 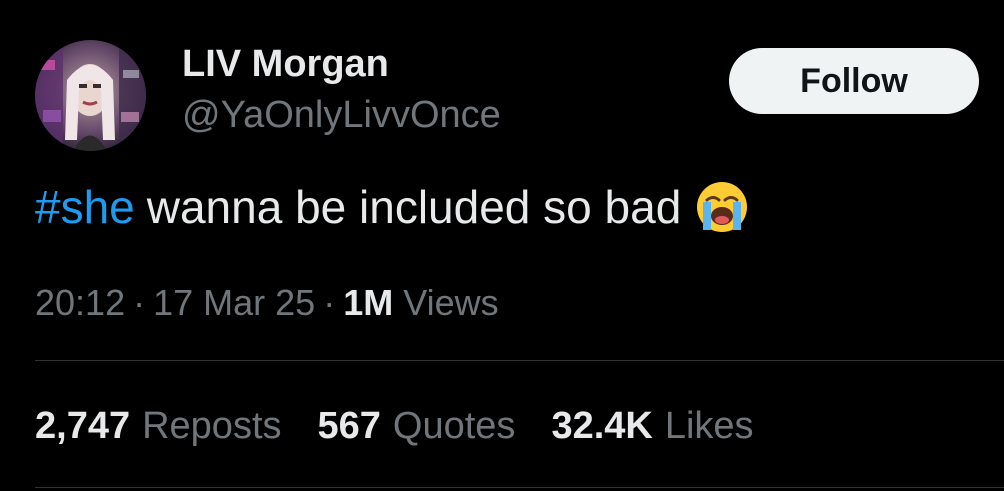 I want to click on stat-label: Reposts, so click(x=212, y=426).